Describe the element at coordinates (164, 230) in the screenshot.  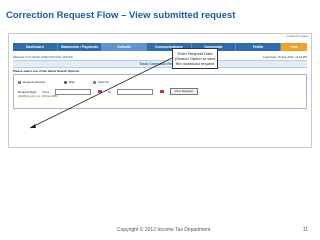
I see `footer-copyright: Copyright © 2012 Income Tax Department` at that location.